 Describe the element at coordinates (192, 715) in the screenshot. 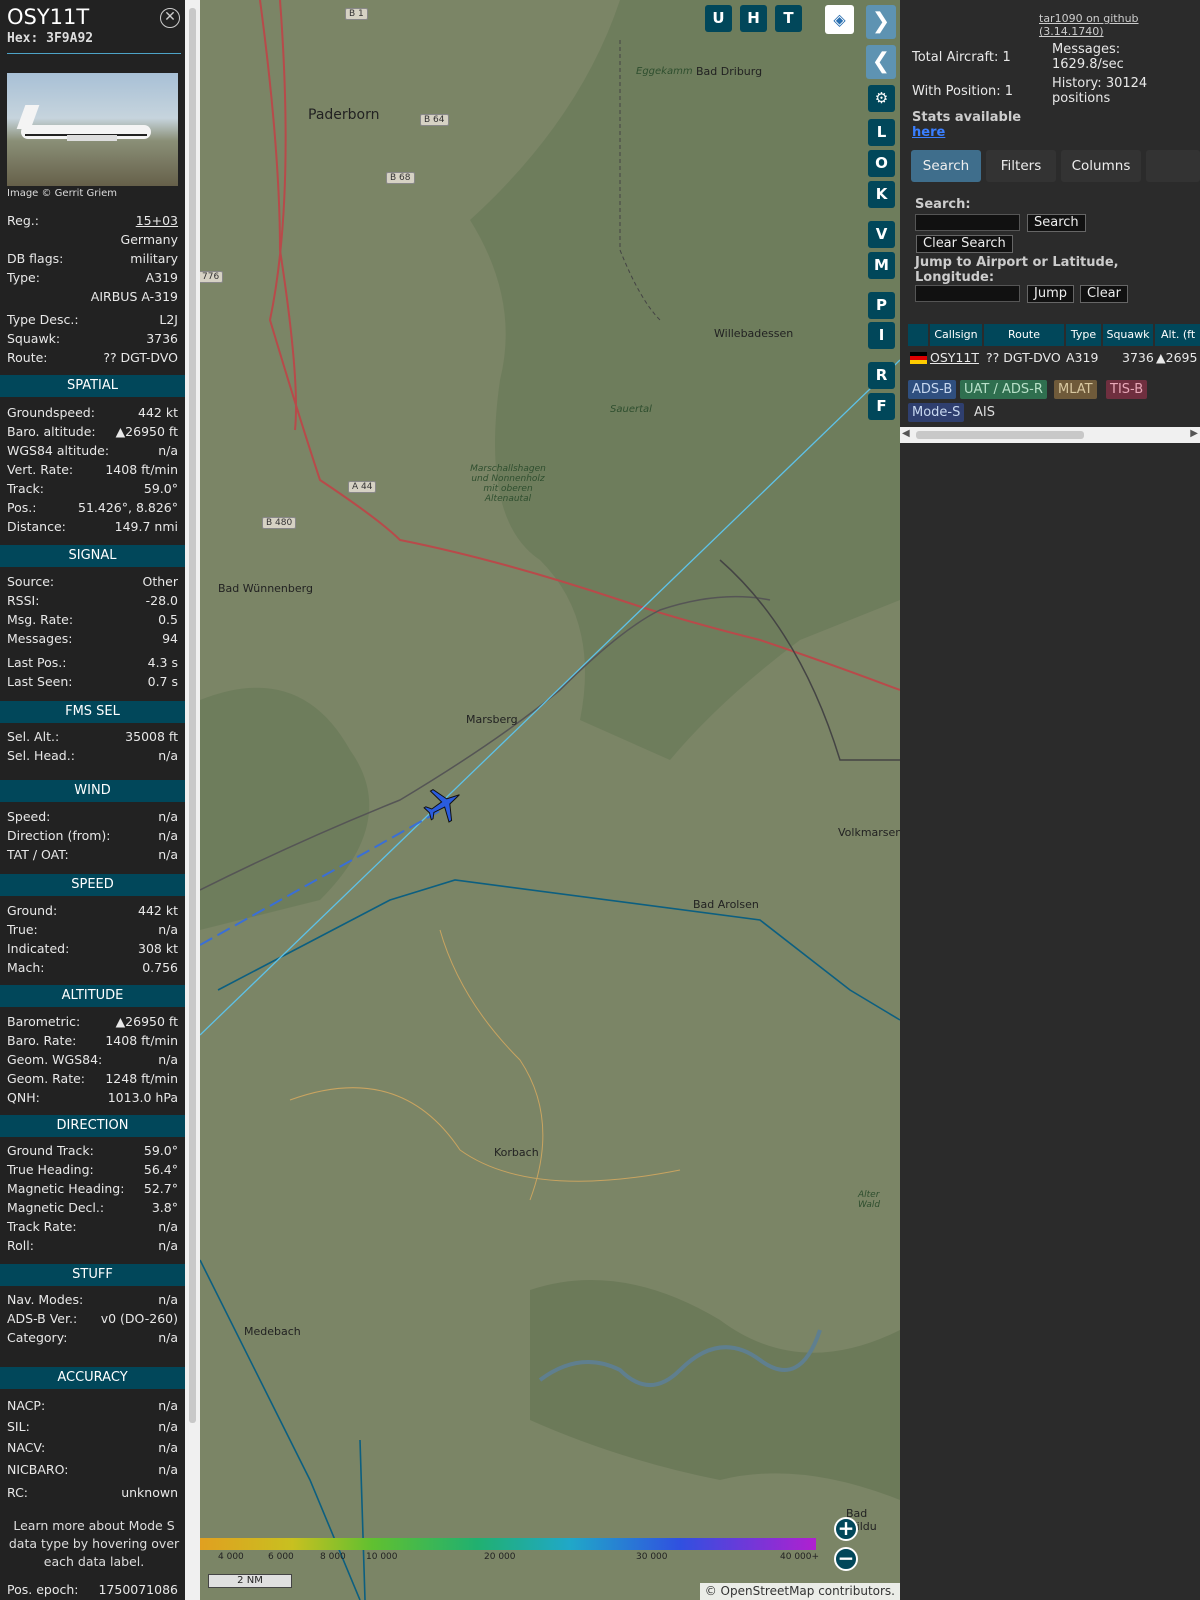

I see `scrollbar-thumb` at that location.